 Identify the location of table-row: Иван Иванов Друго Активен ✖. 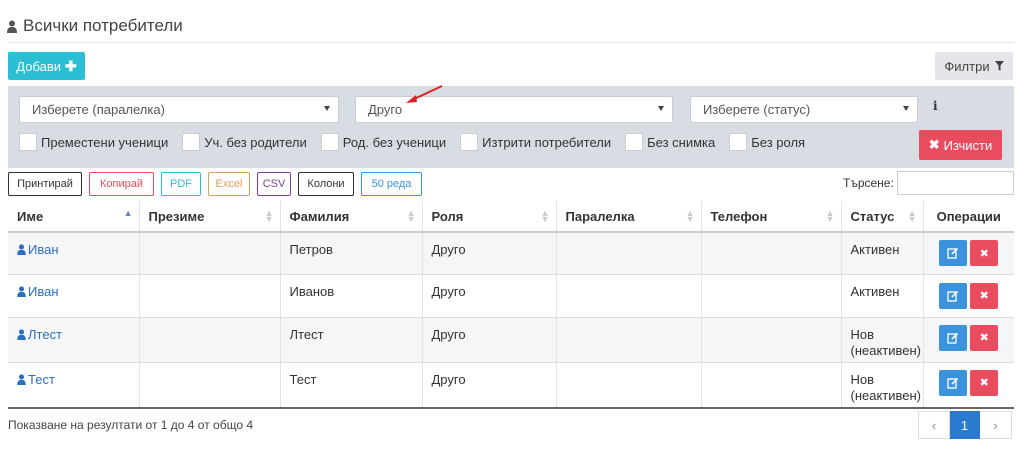
(511, 295).